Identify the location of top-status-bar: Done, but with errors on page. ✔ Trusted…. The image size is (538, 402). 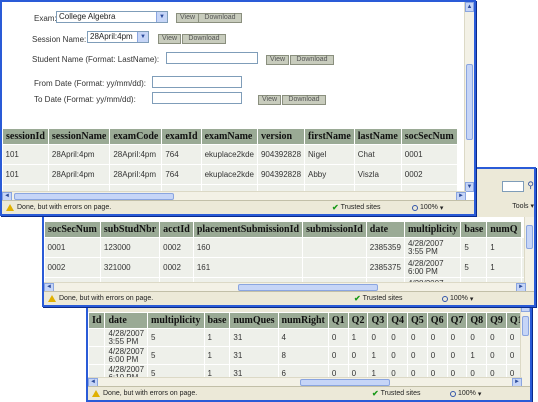
(238, 207).